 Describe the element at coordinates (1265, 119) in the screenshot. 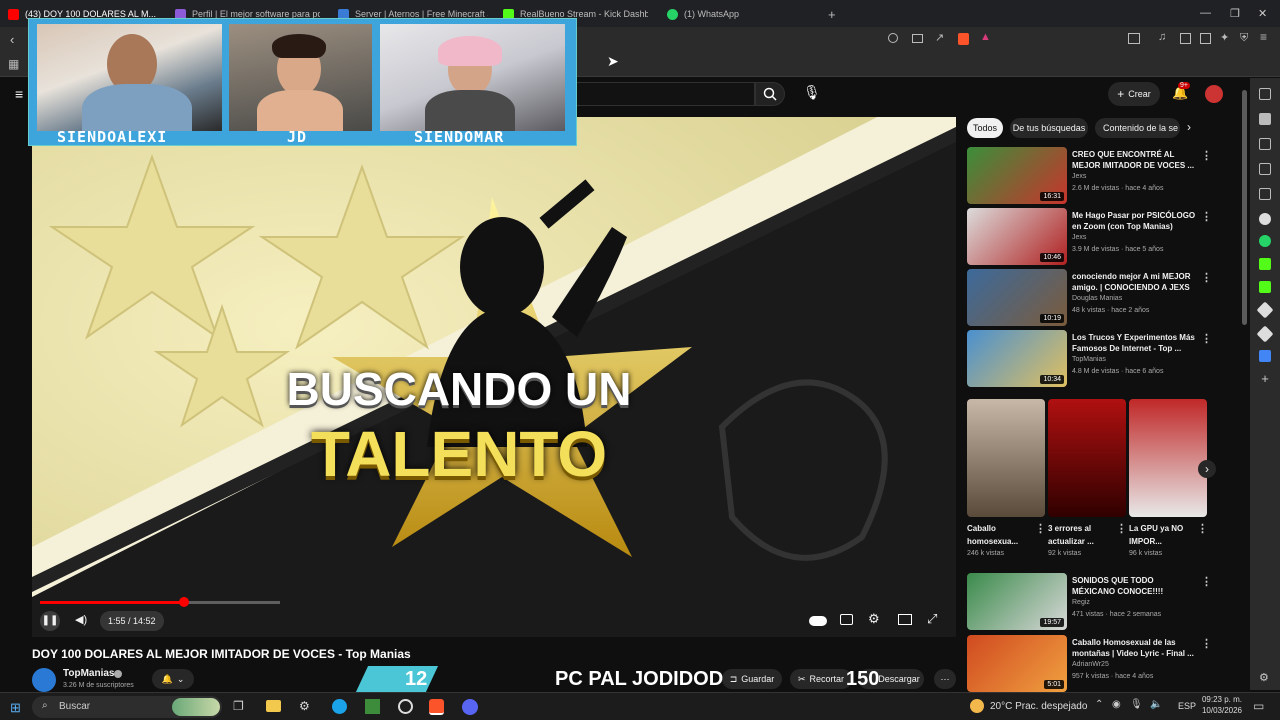

I see `leo-sidebar-icon` at that location.